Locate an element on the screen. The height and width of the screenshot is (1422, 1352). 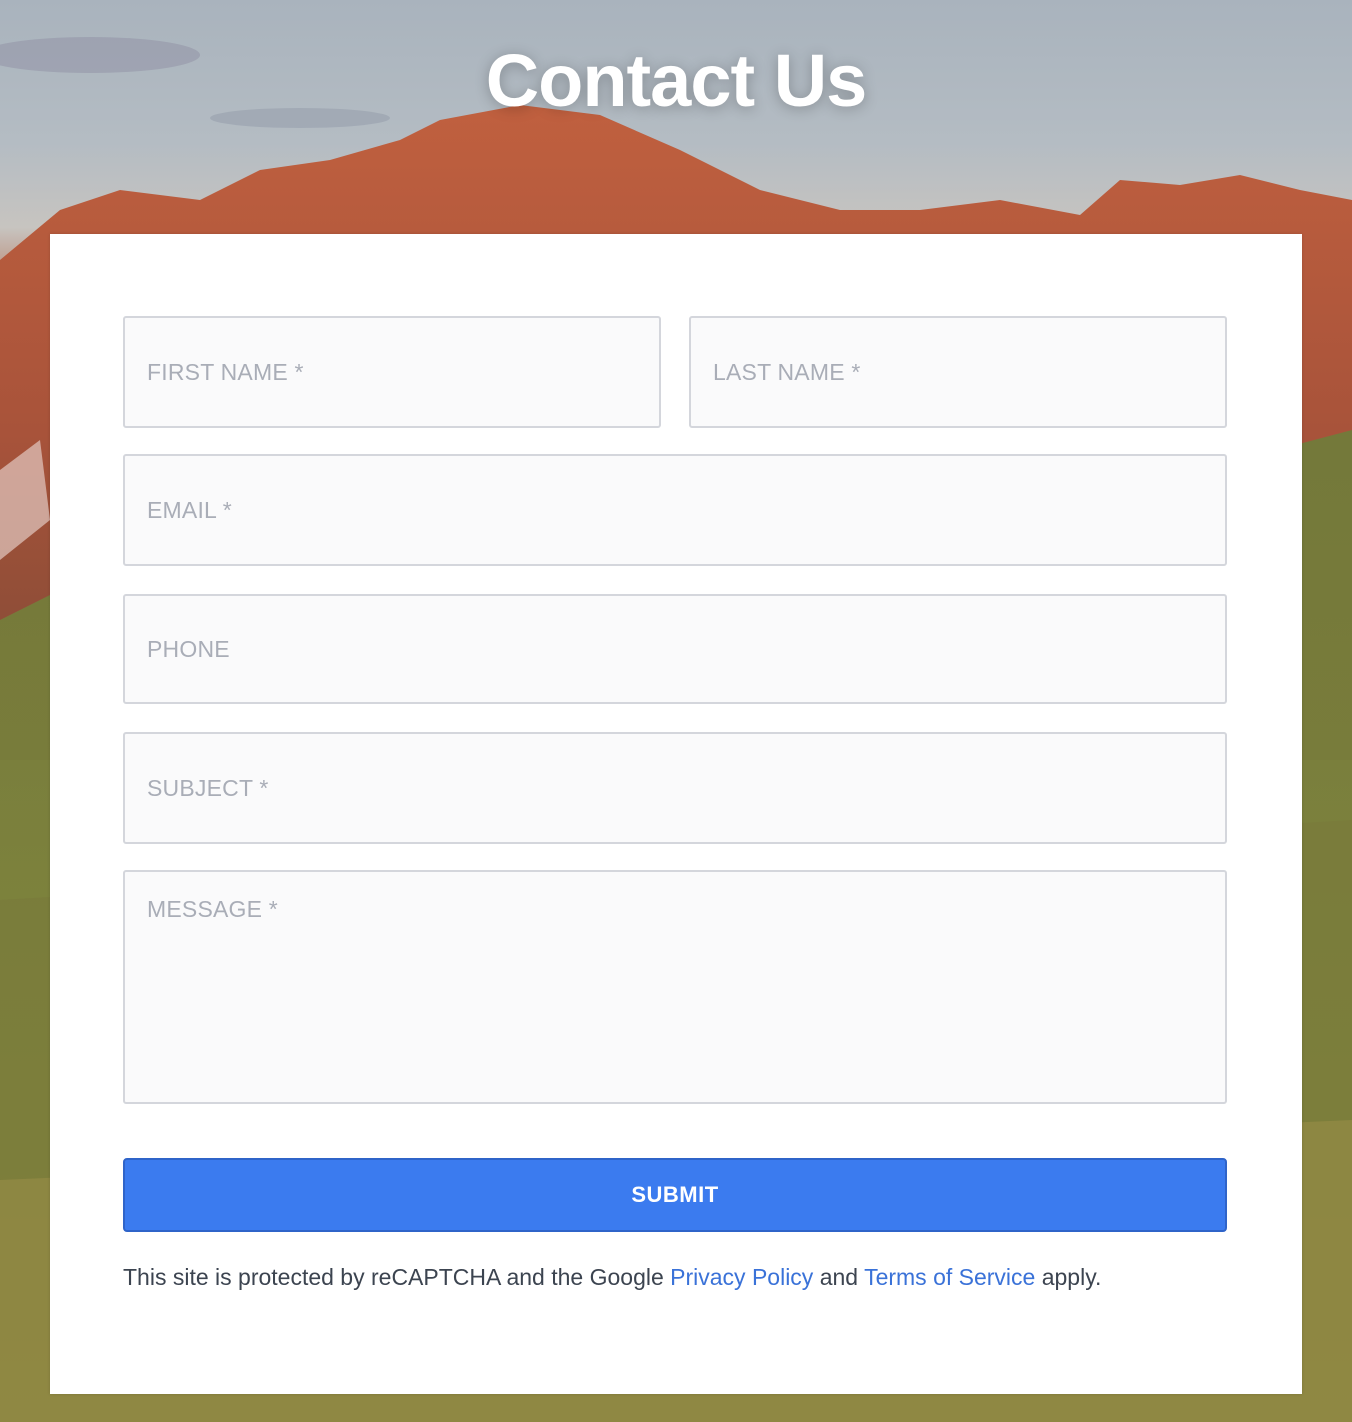
last-name-input is located at coordinates (958, 372).